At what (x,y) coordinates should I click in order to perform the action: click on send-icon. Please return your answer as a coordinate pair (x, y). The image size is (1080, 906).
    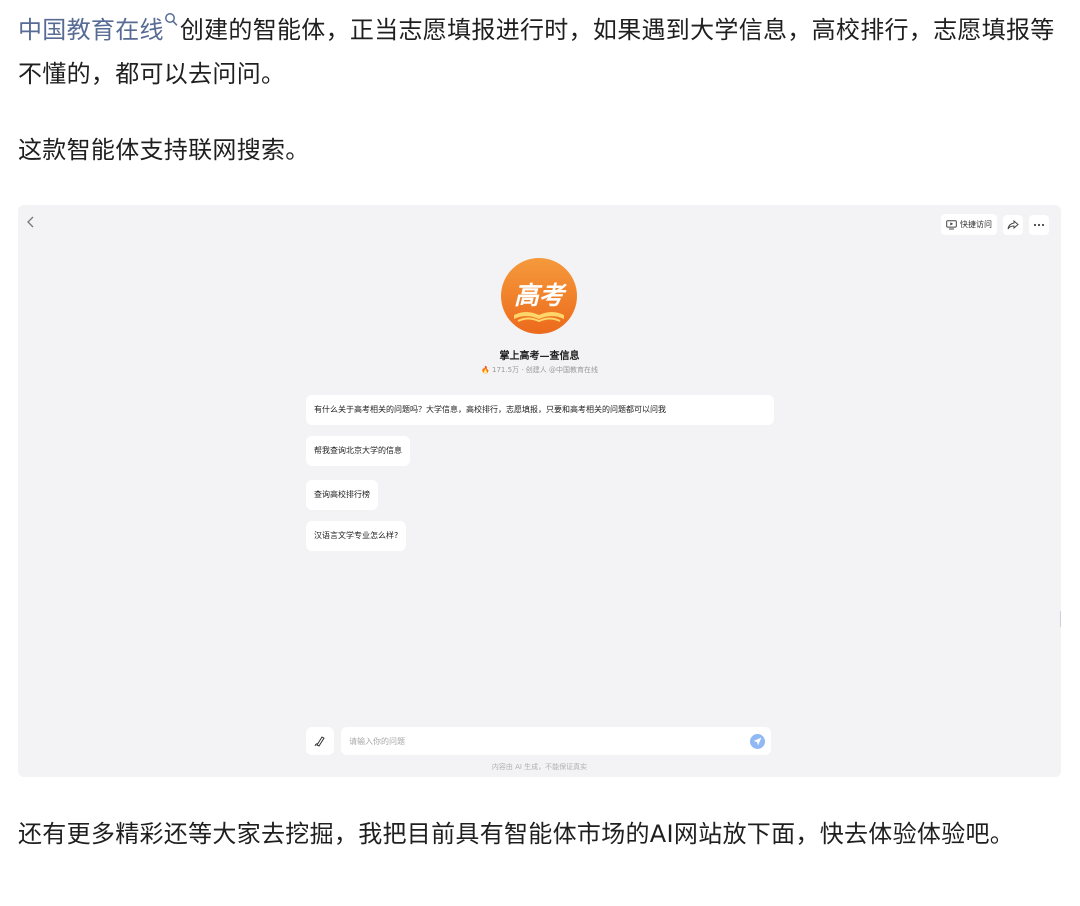
    Looking at the image, I should click on (757, 741).